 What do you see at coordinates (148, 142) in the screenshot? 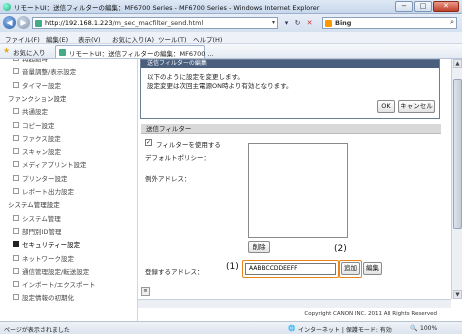
I see `use-filter-checkbox: ✓` at bounding box center [148, 142].